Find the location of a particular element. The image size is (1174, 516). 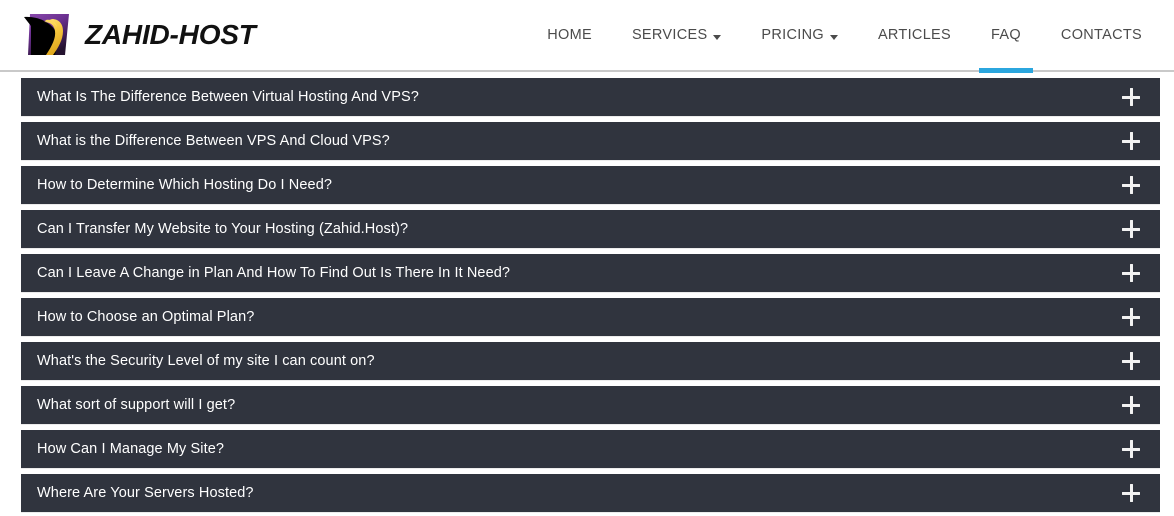

nav-item-faq: FAQ is located at coordinates (1006, 36).